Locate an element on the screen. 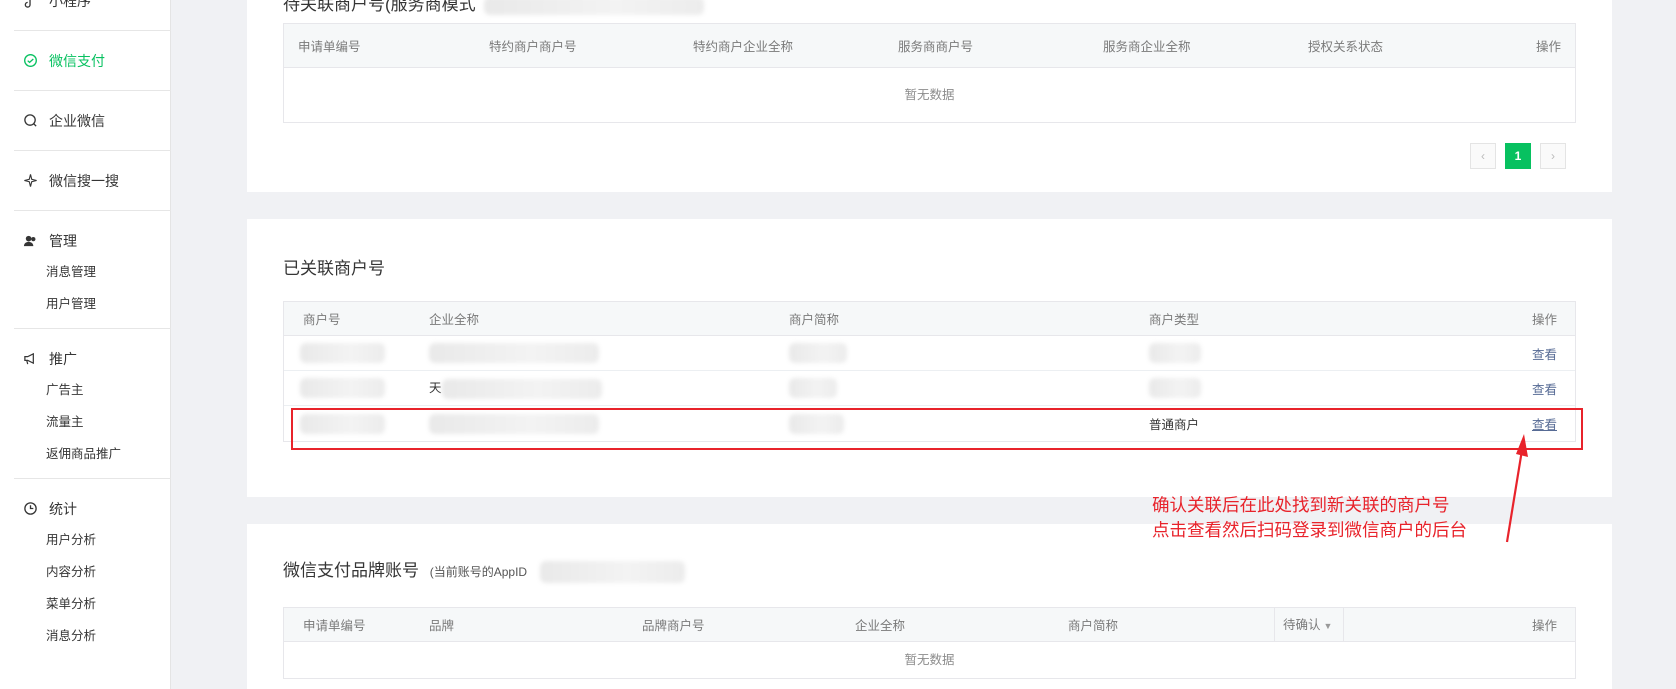 The image size is (1676, 689). page-1-button: 1 is located at coordinates (1518, 156).